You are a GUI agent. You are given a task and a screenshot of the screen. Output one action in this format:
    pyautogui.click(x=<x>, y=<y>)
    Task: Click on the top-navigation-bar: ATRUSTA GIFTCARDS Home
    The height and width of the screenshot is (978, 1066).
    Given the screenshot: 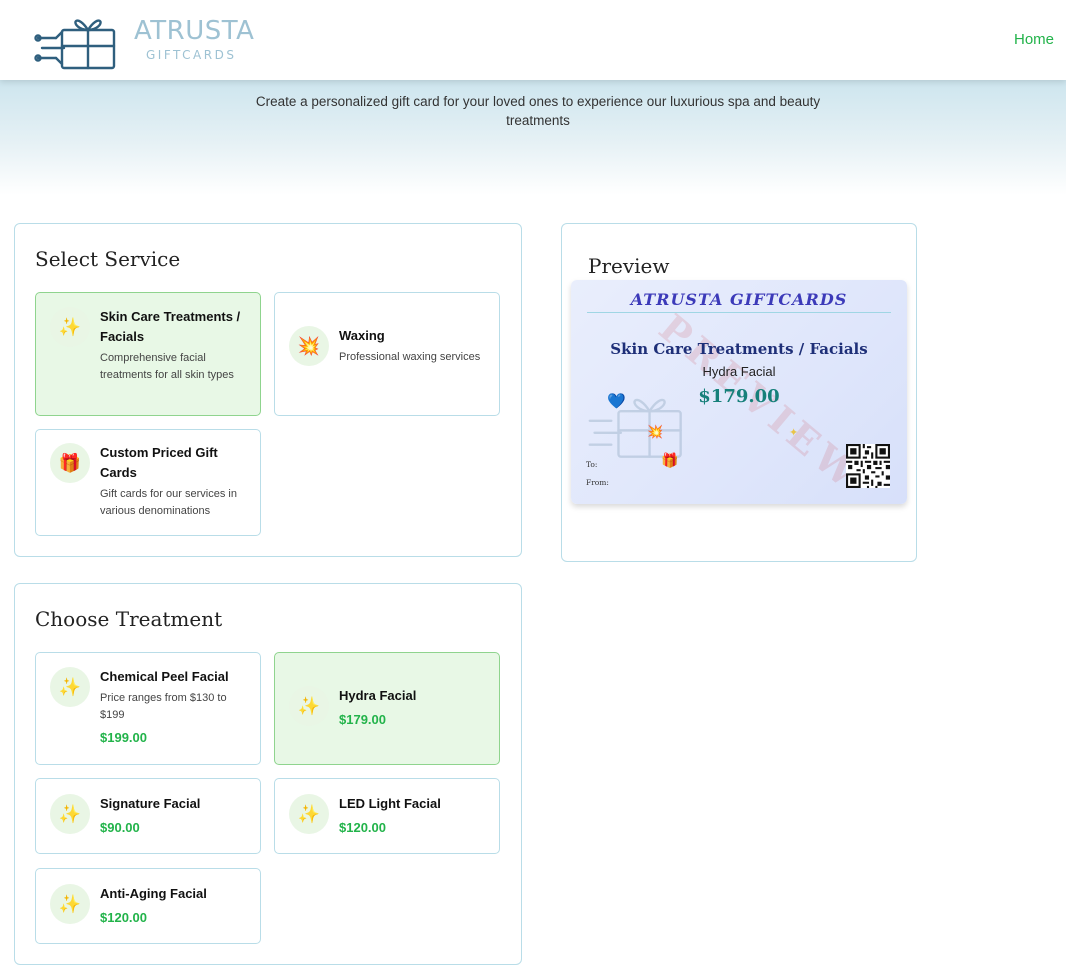 What is the action you would take?
    pyautogui.click(x=533, y=40)
    